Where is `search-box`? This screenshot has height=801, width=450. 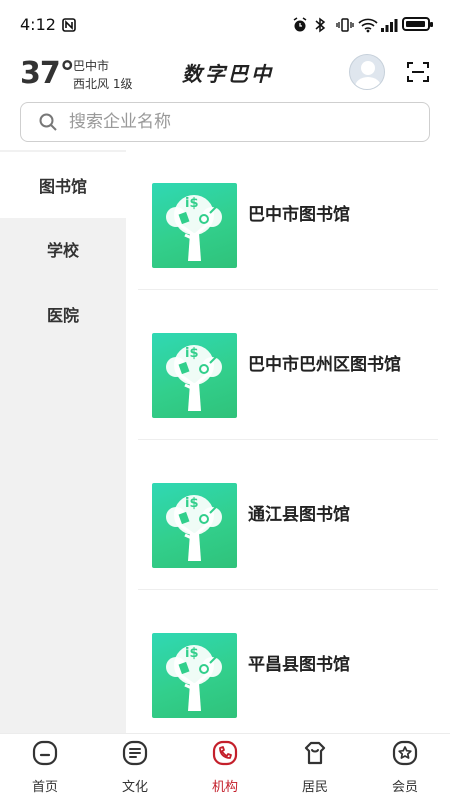 search-box is located at coordinates (225, 122).